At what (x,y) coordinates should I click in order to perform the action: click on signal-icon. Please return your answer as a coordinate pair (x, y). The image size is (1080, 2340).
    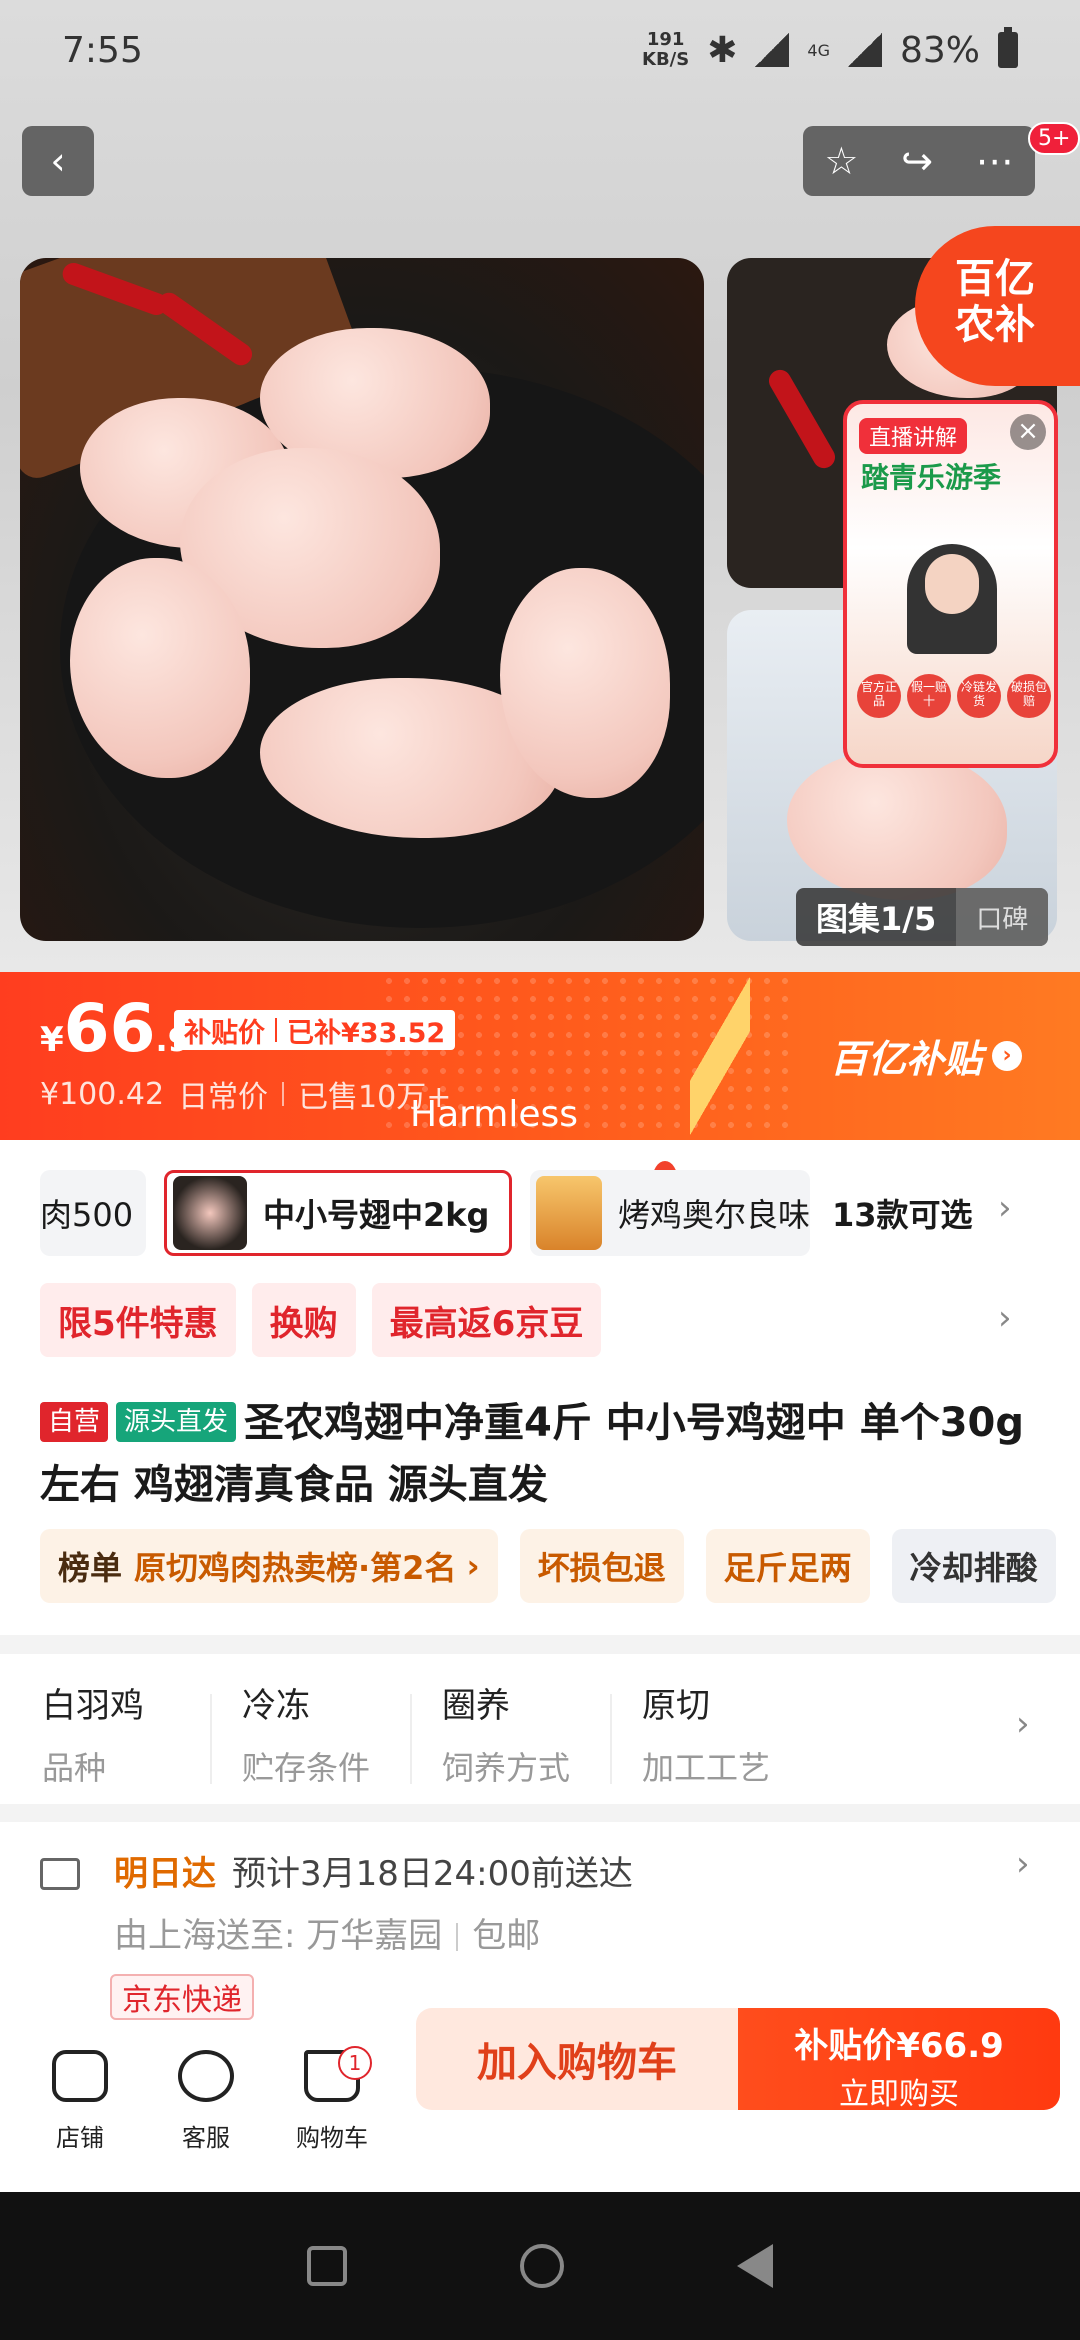
    Looking at the image, I should click on (772, 50).